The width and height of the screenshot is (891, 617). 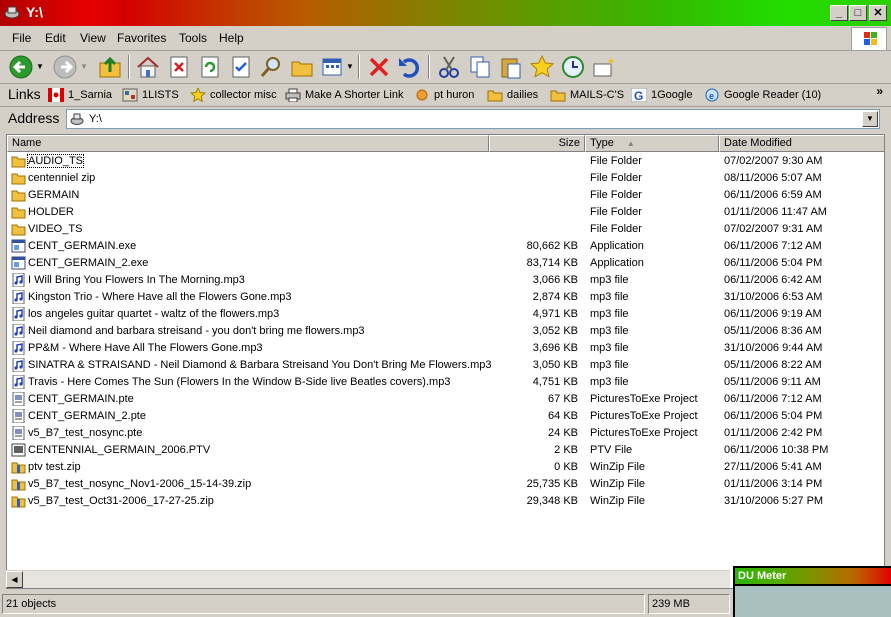 I want to click on link-google-reader: e Google Reader (10), so click(x=762, y=95).